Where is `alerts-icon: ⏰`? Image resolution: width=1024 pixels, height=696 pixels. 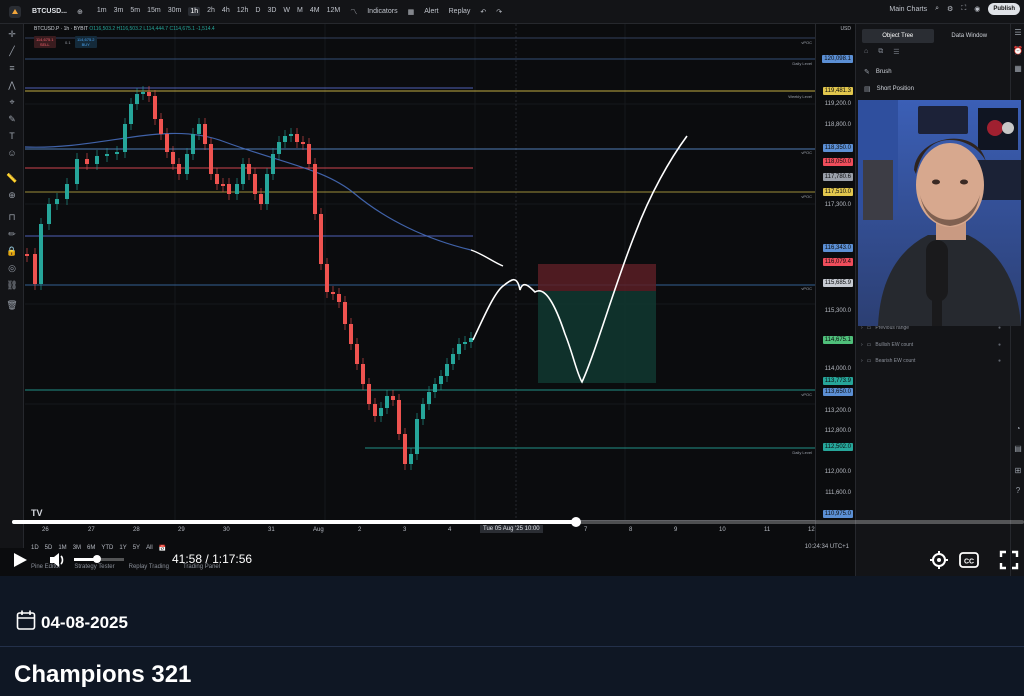
alerts-icon: ⏰ is located at coordinates (1018, 51).